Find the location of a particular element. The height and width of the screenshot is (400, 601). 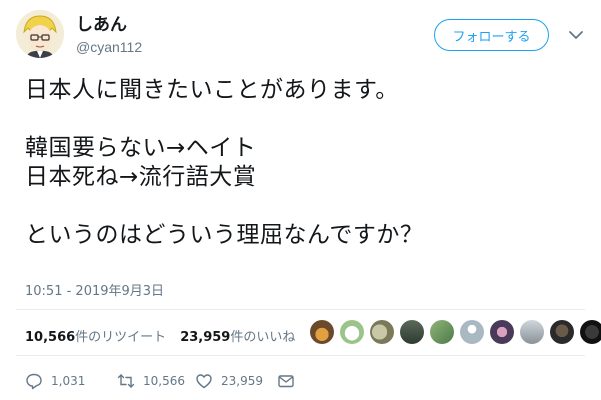

likes-count: 23,959 is located at coordinates (205, 337).